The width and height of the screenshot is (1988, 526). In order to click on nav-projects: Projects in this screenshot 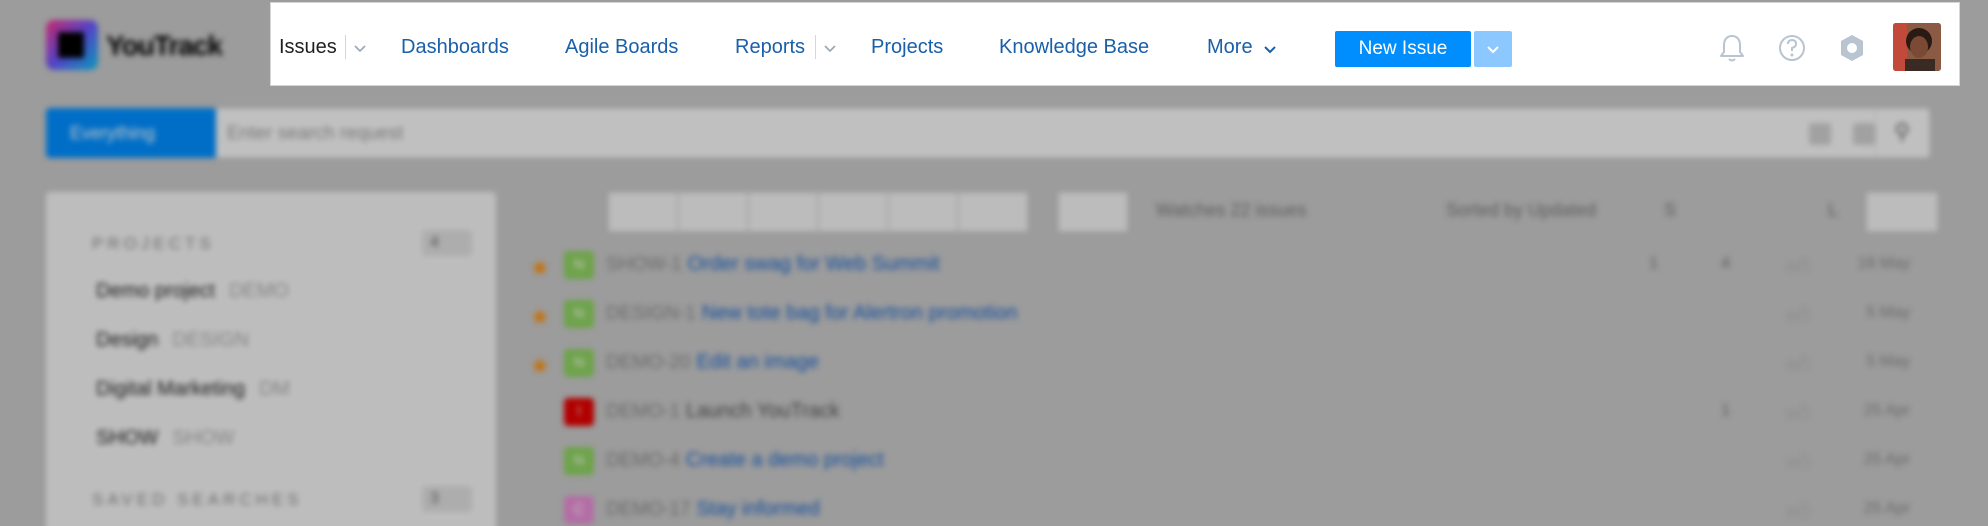, I will do `click(907, 45)`.